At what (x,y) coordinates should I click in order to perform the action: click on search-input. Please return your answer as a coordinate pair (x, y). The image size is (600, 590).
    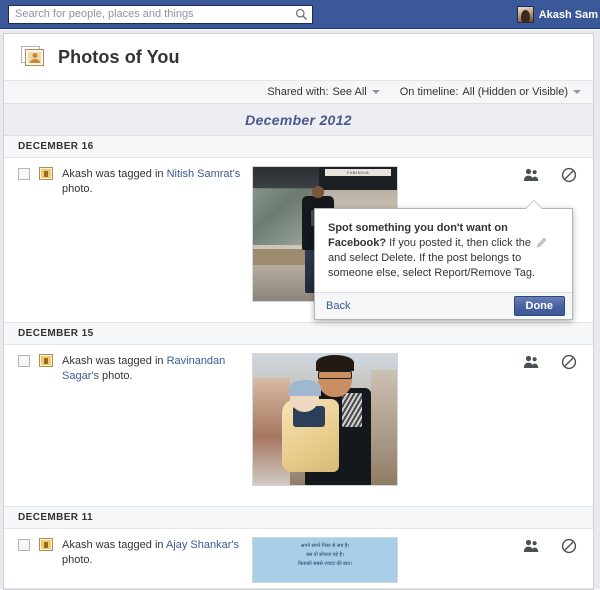
    Looking at the image, I should click on (160, 14).